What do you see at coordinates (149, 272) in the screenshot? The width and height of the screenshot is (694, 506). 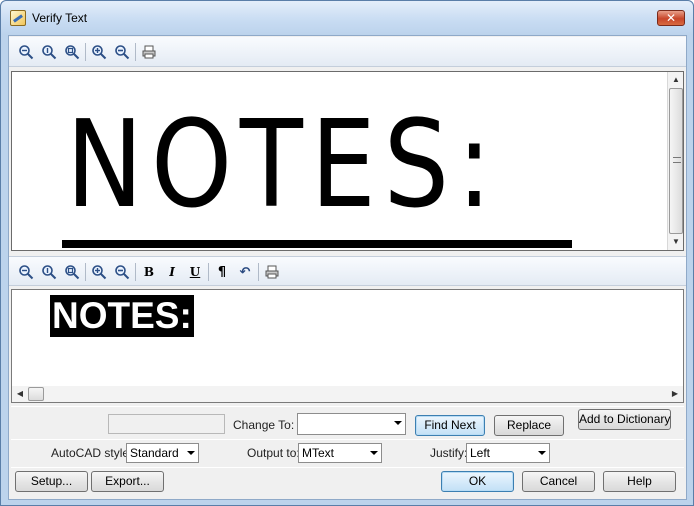 I see `bold-button: B` at bounding box center [149, 272].